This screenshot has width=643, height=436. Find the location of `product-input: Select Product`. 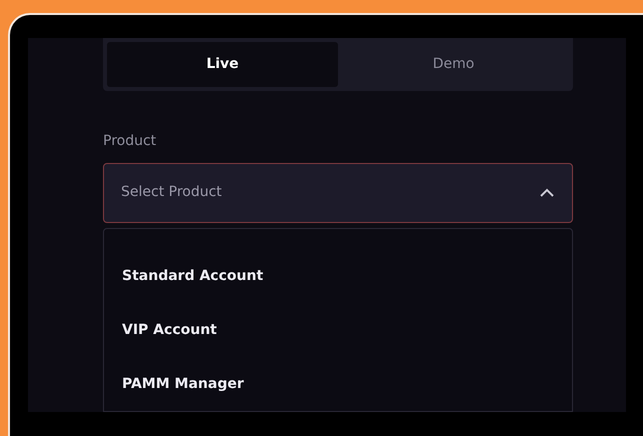

product-input: Select Product is located at coordinates (330, 193).